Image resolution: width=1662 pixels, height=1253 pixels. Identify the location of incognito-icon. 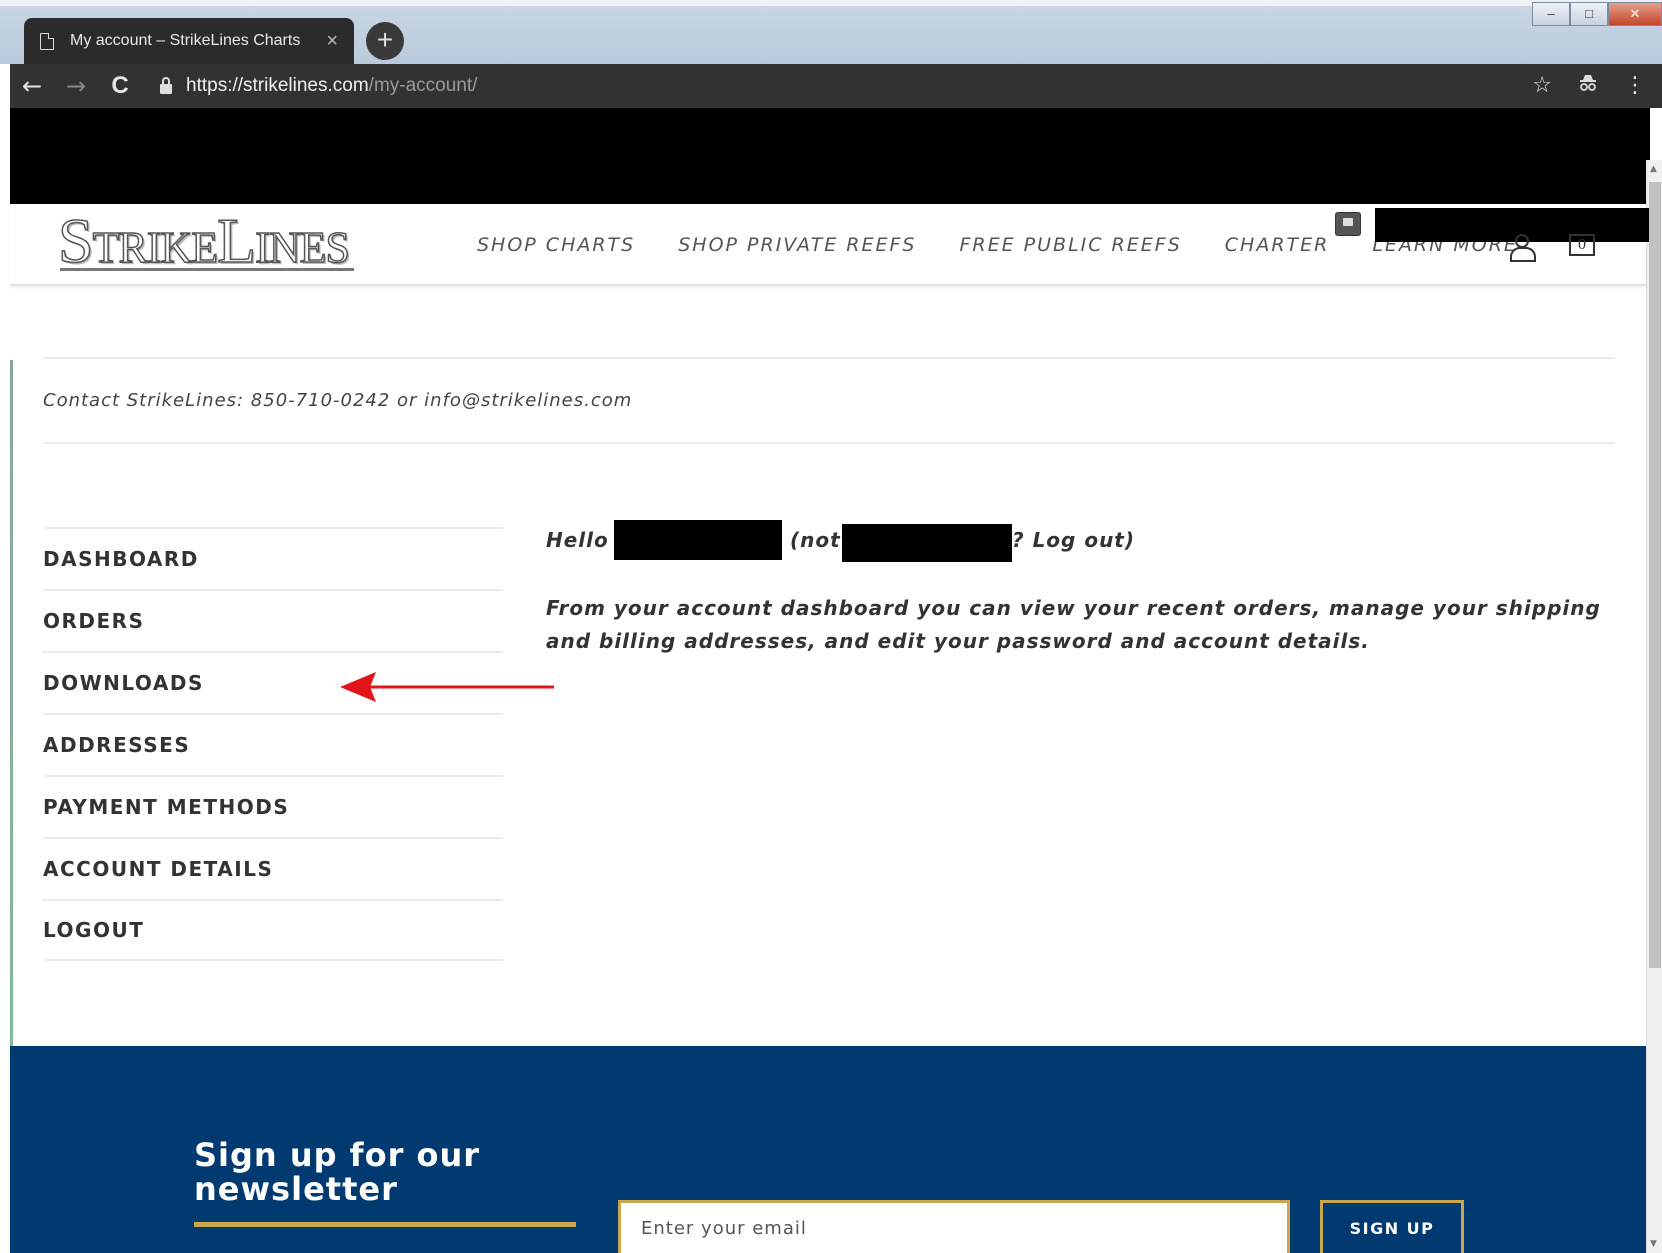
(1588, 86).